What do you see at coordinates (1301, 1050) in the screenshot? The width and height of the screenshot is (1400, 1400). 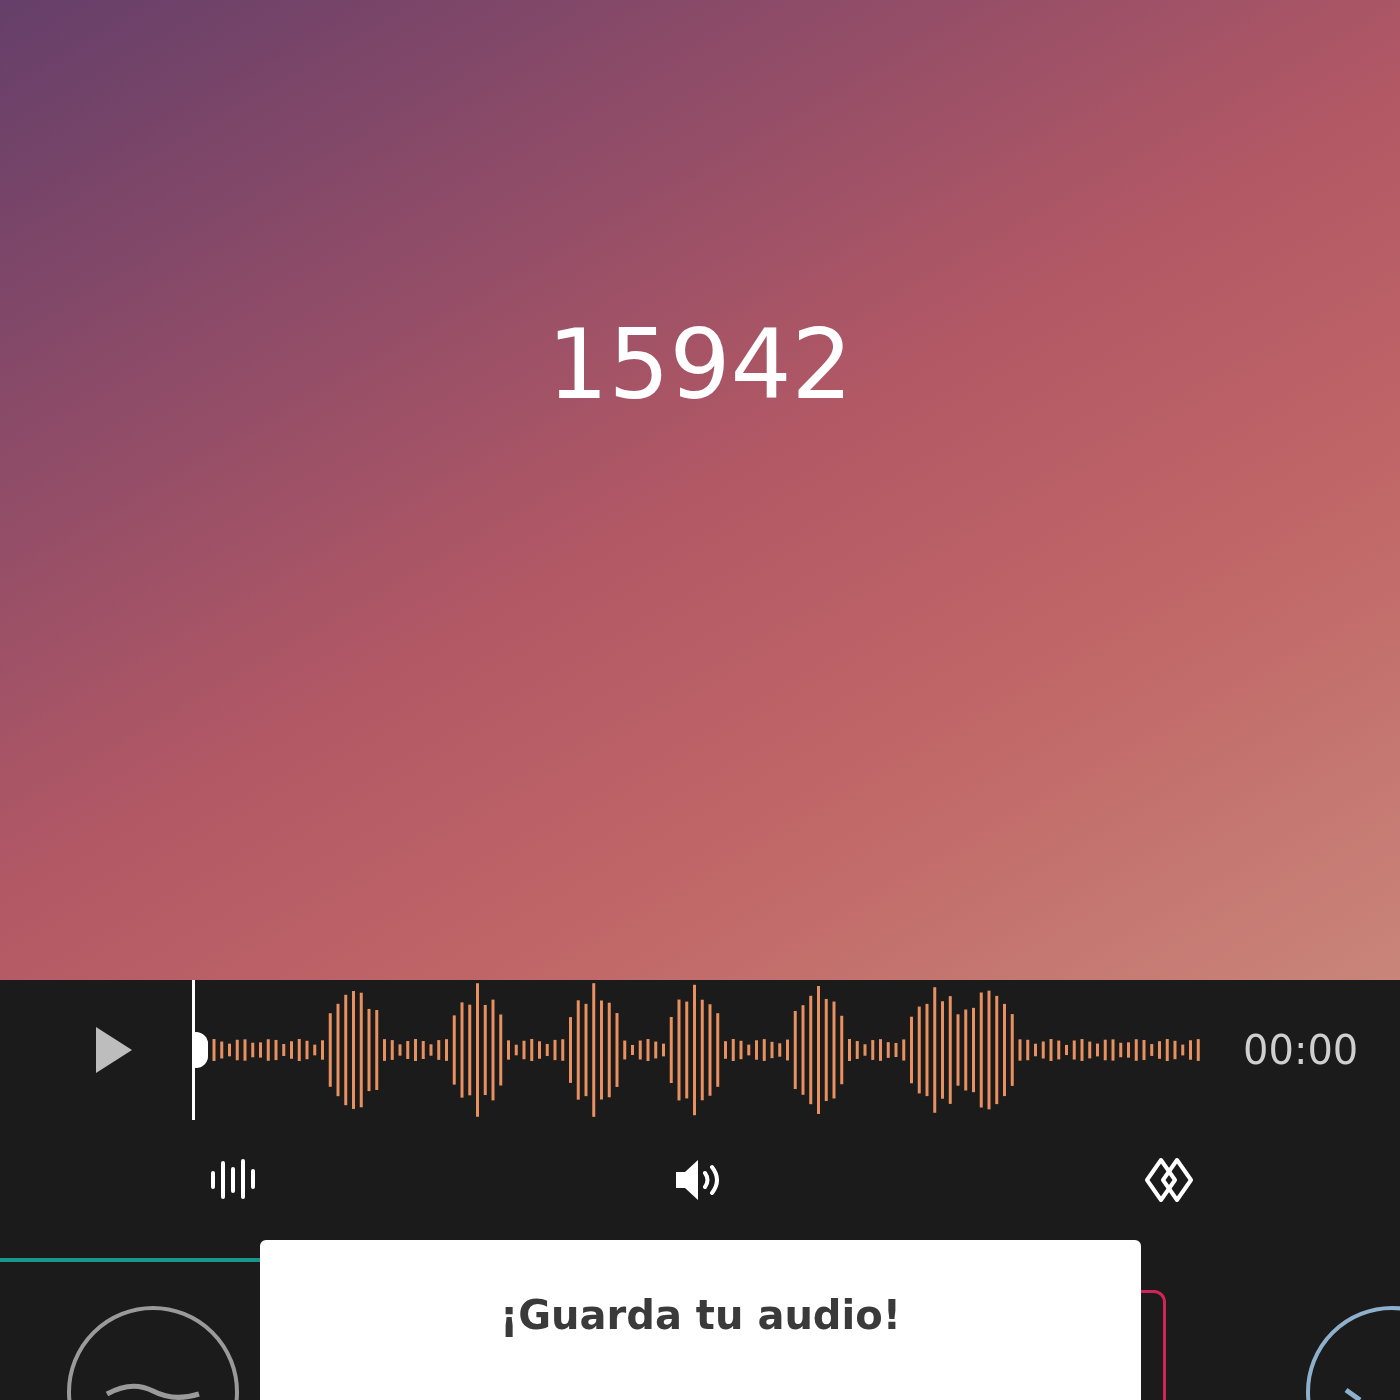 I see `time-label: 00:00` at bounding box center [1301, 1050].